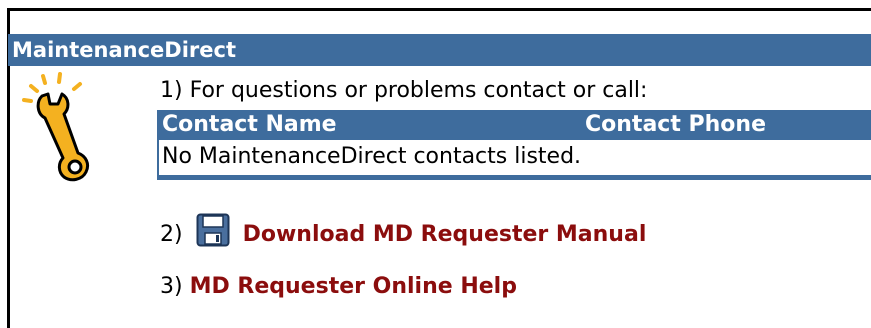 Image resolution: width=871 pixels, height=328 pixels. I want to click on floppy-disk-icon, so click(213, 230).